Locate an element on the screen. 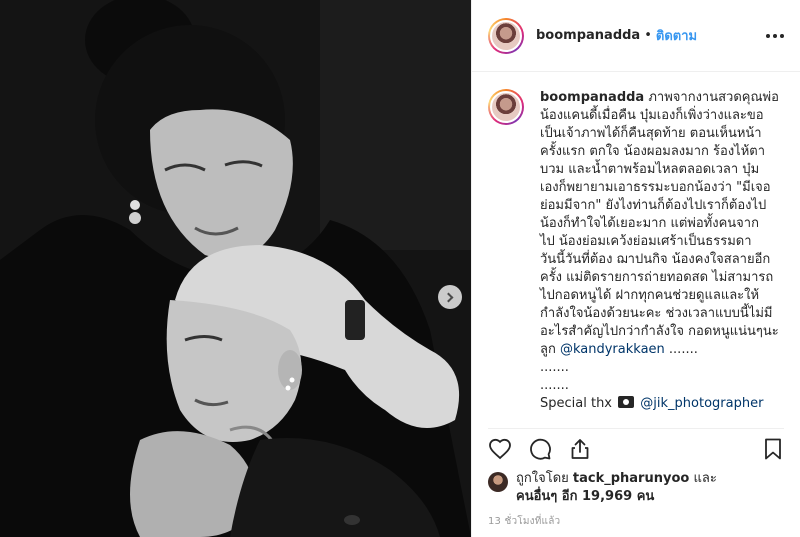 The height and width of the screenshot is (537, 800). heart-icon is located at coordinates (500, 448).